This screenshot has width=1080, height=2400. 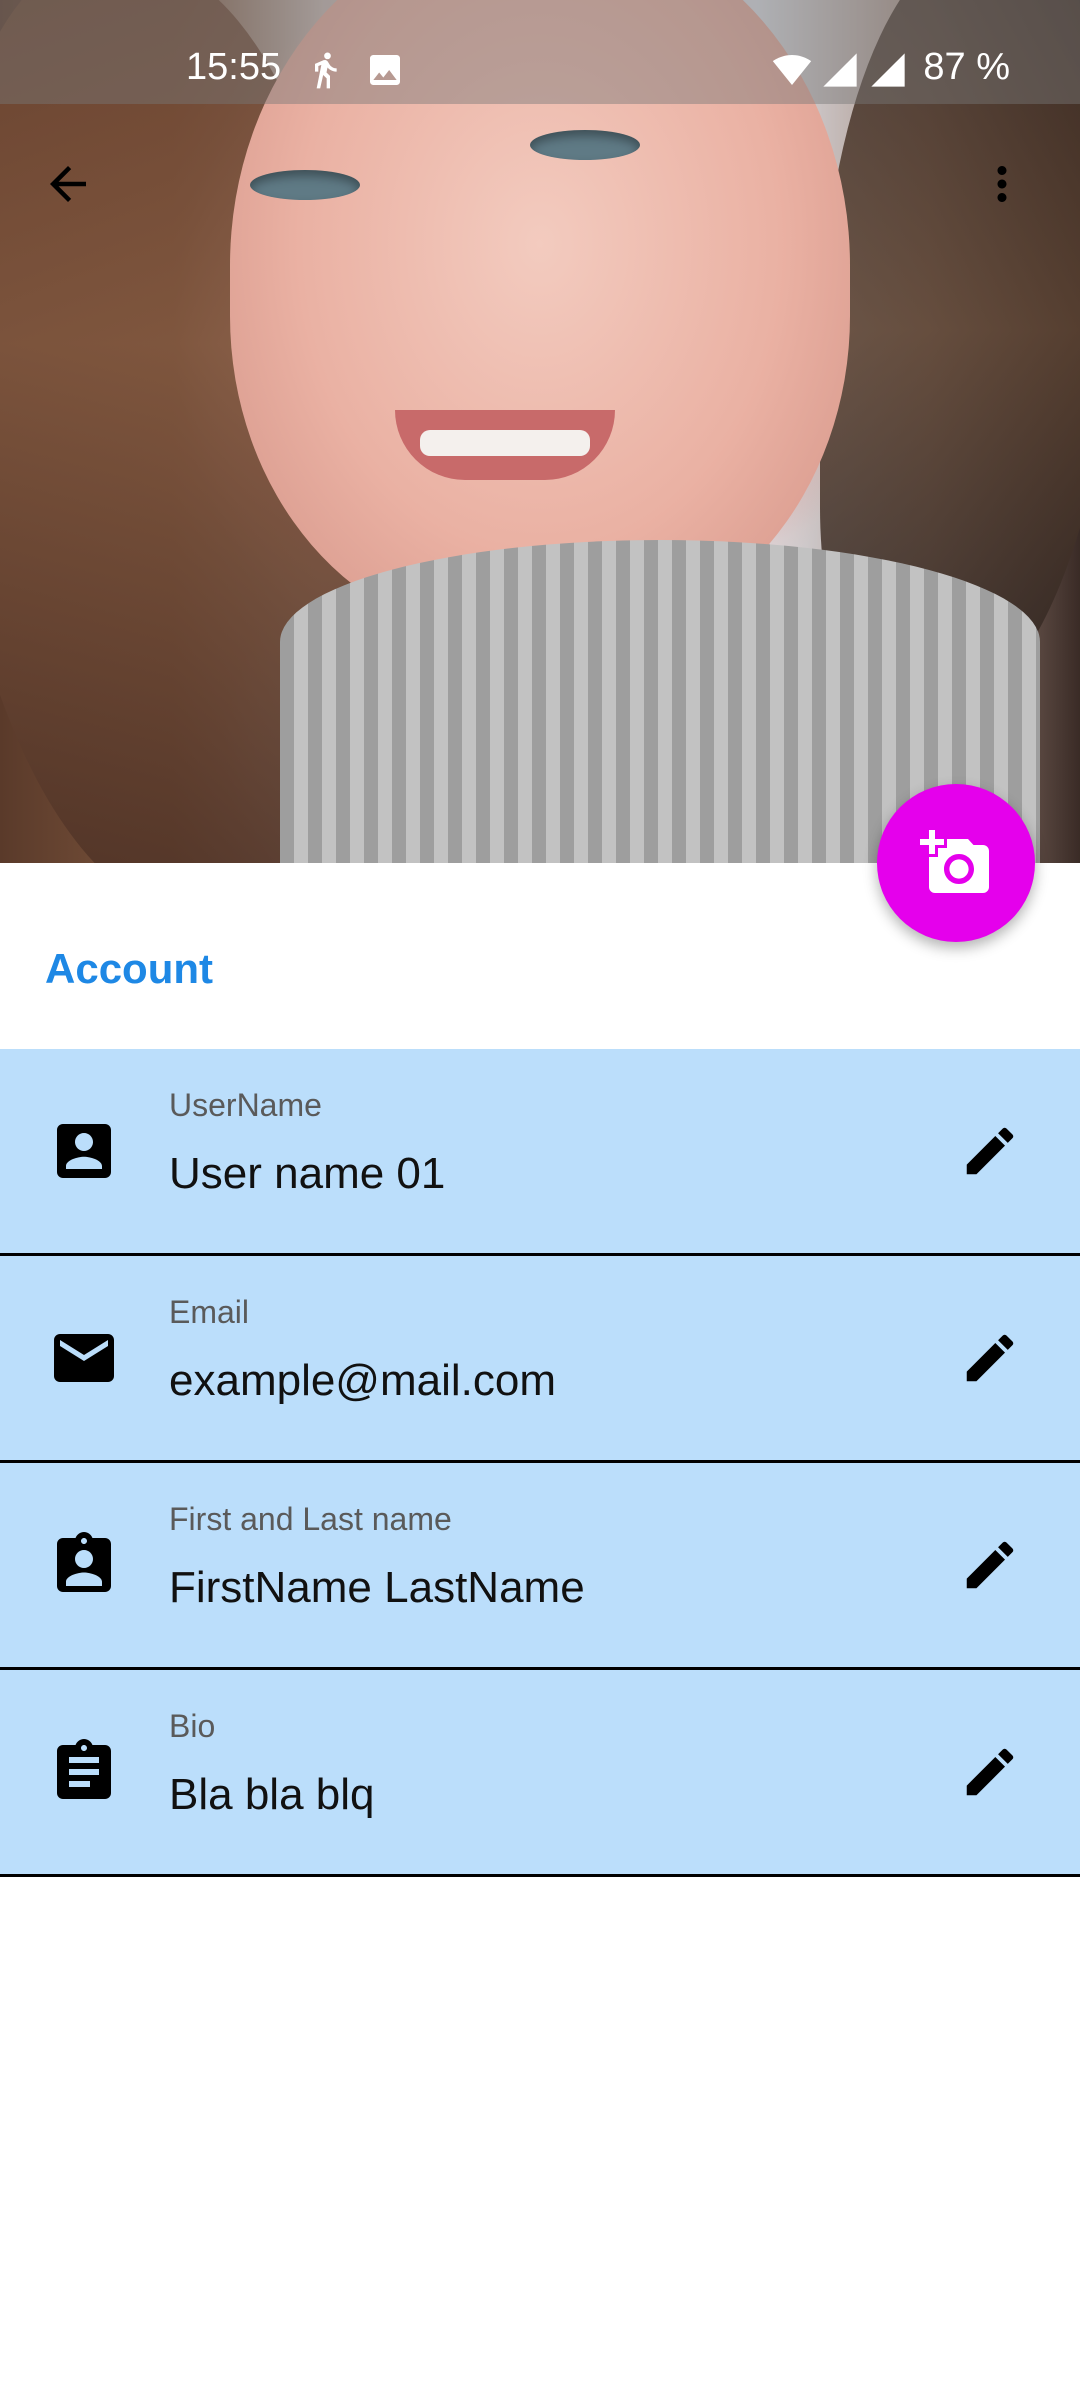 I want to click on status-bar: 15:55 87 %, so click(x=540, y=52).